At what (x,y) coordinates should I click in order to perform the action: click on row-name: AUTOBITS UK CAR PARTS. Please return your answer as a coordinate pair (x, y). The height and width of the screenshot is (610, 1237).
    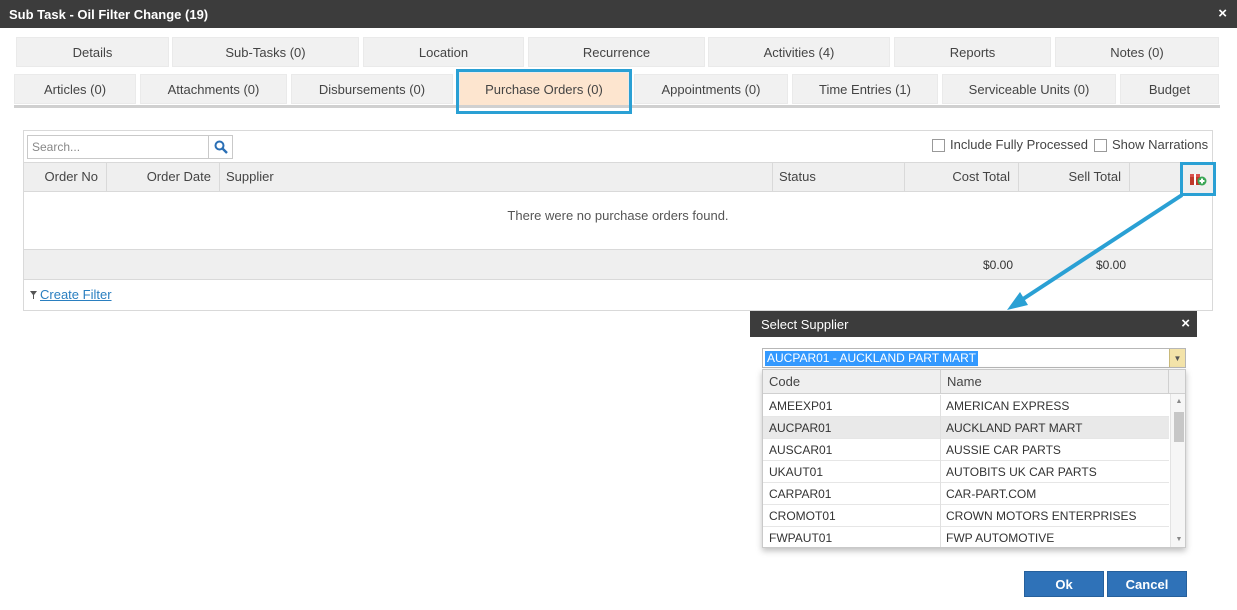
    Looking at the image, I should click on (1021, 472).